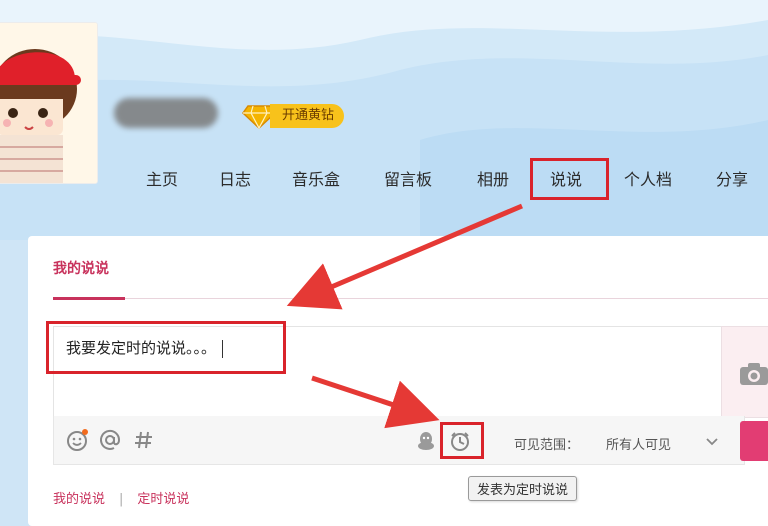 Image resolution: width=768 pixels, height=526 pixels. What do you see at coordinates (163, 499) in the screenshot?
I see `tab-scheduled-shuoshuo: 定时说说` at bounding box center [163, 499].